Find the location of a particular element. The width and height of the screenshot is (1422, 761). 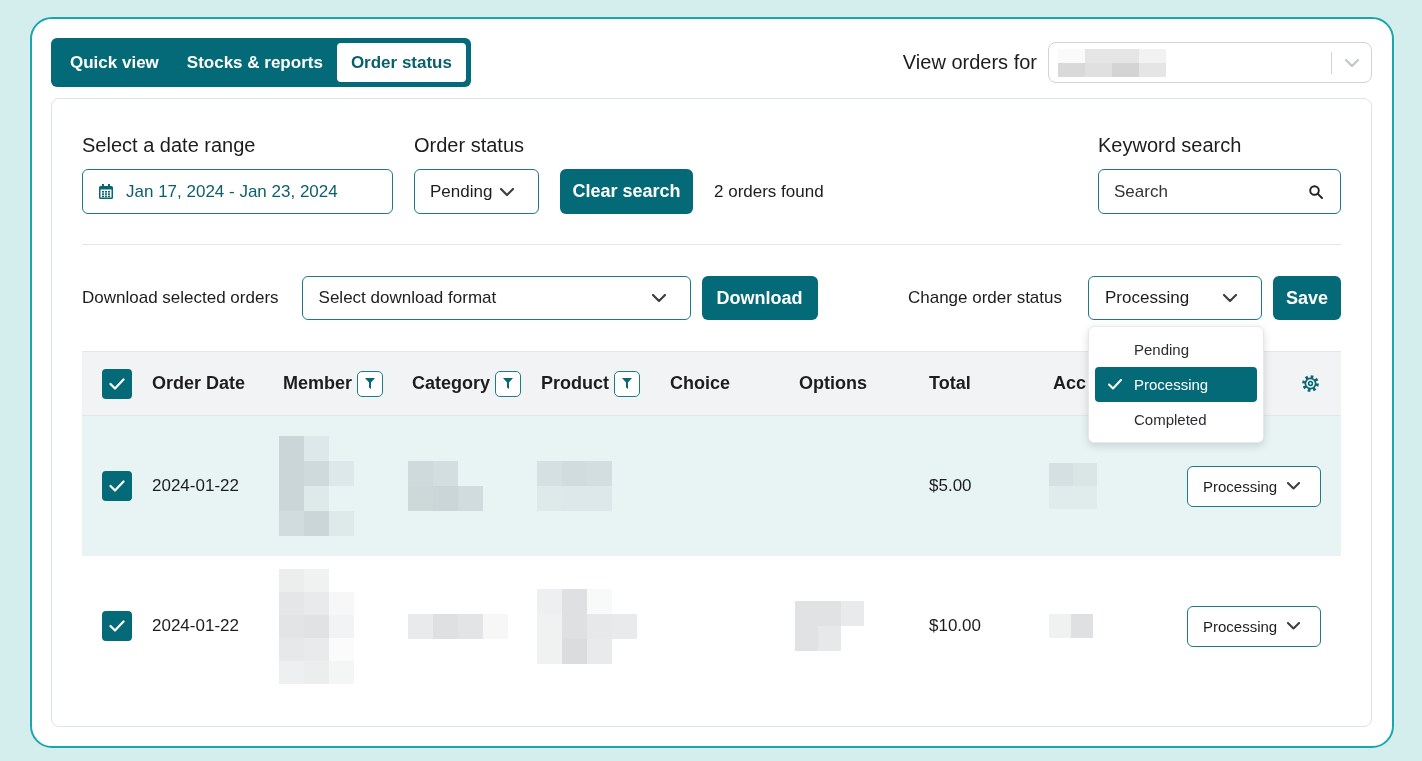

table-cell: $5.00 is located at coordinates (950, 486).